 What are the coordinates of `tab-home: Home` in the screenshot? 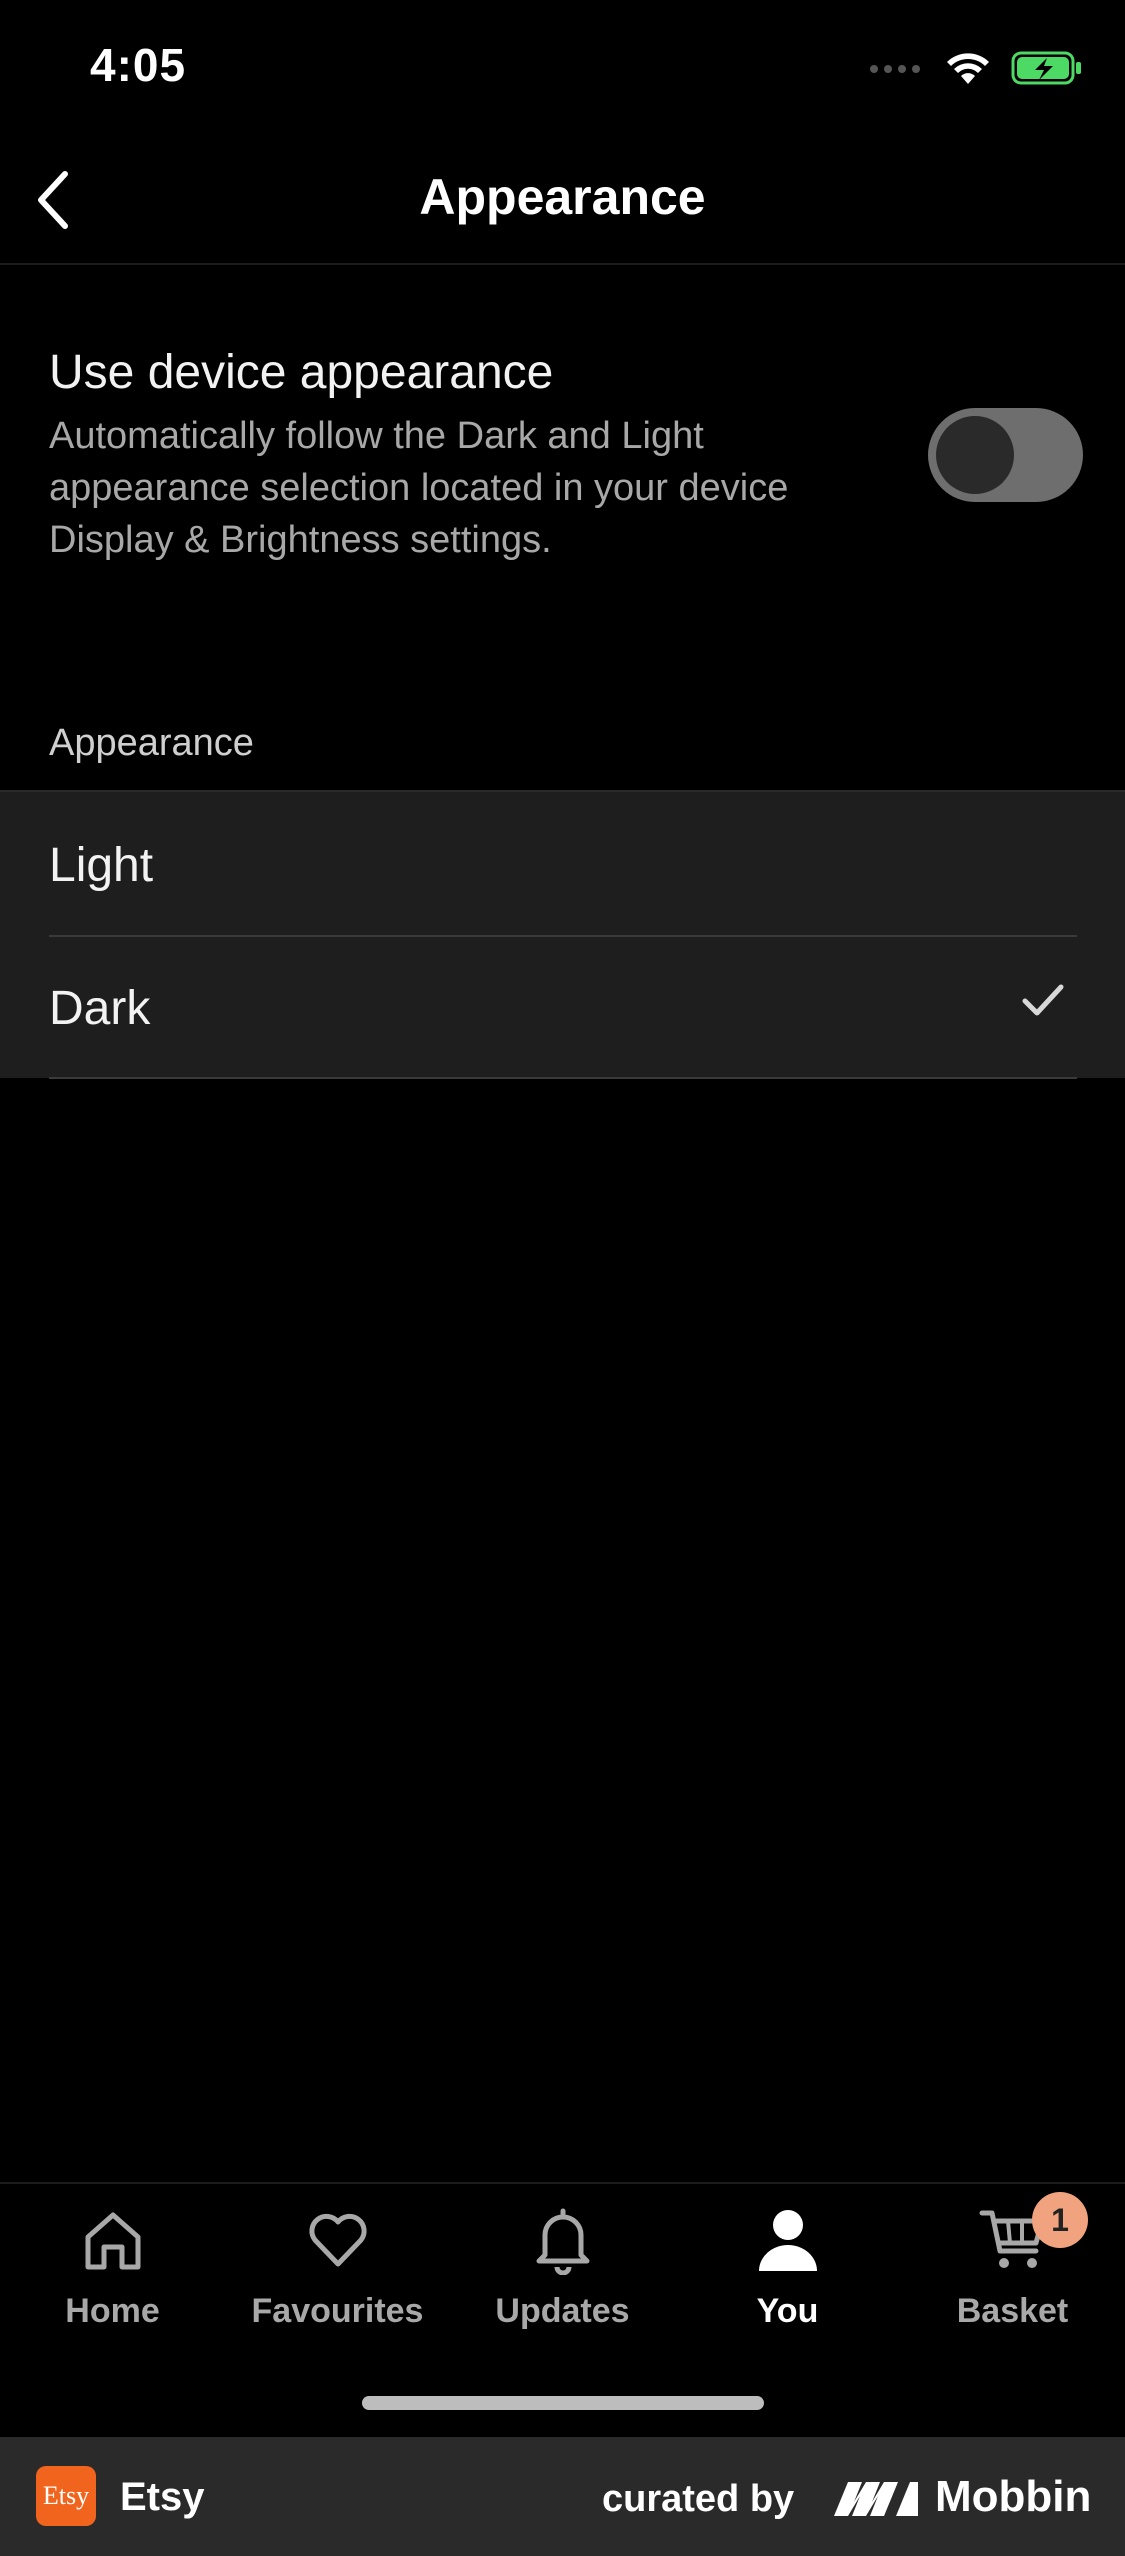 It's located at (112, 2275).